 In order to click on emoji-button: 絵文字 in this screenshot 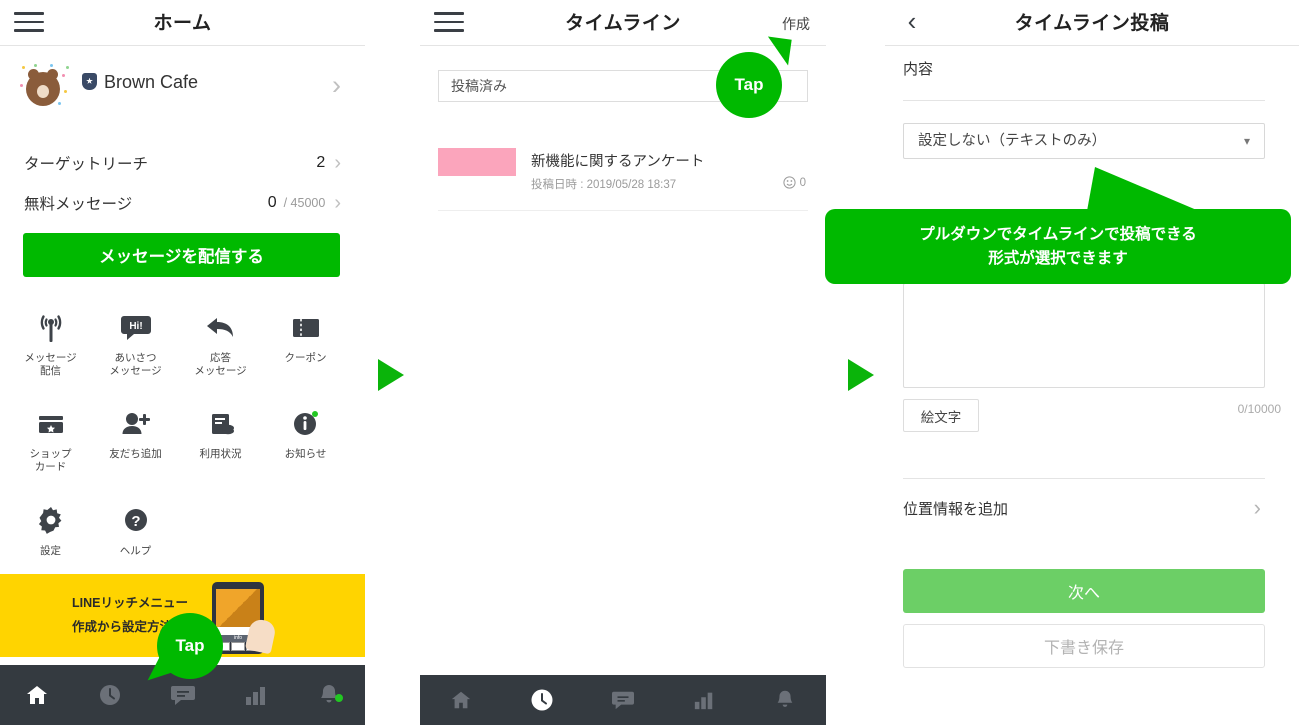, I will do `click(941, 415)`.